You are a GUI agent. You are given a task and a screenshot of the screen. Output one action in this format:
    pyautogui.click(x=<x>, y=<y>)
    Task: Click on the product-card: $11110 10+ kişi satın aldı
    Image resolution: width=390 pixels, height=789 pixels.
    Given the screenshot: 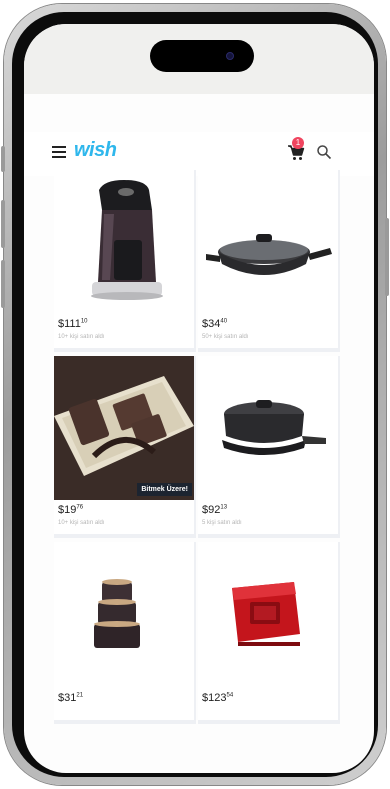 What is the action you would take?
    pyautogui.click(x=125, y=261)
    